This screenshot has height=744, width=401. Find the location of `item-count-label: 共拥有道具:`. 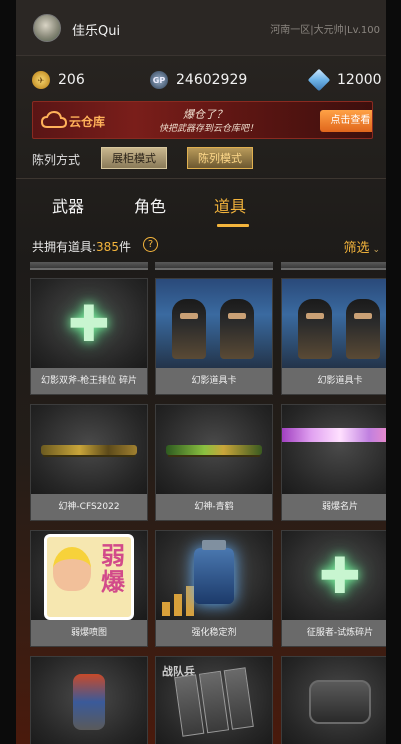

item-count-label: 共拥有道具: is located at coordinates (64, 247).